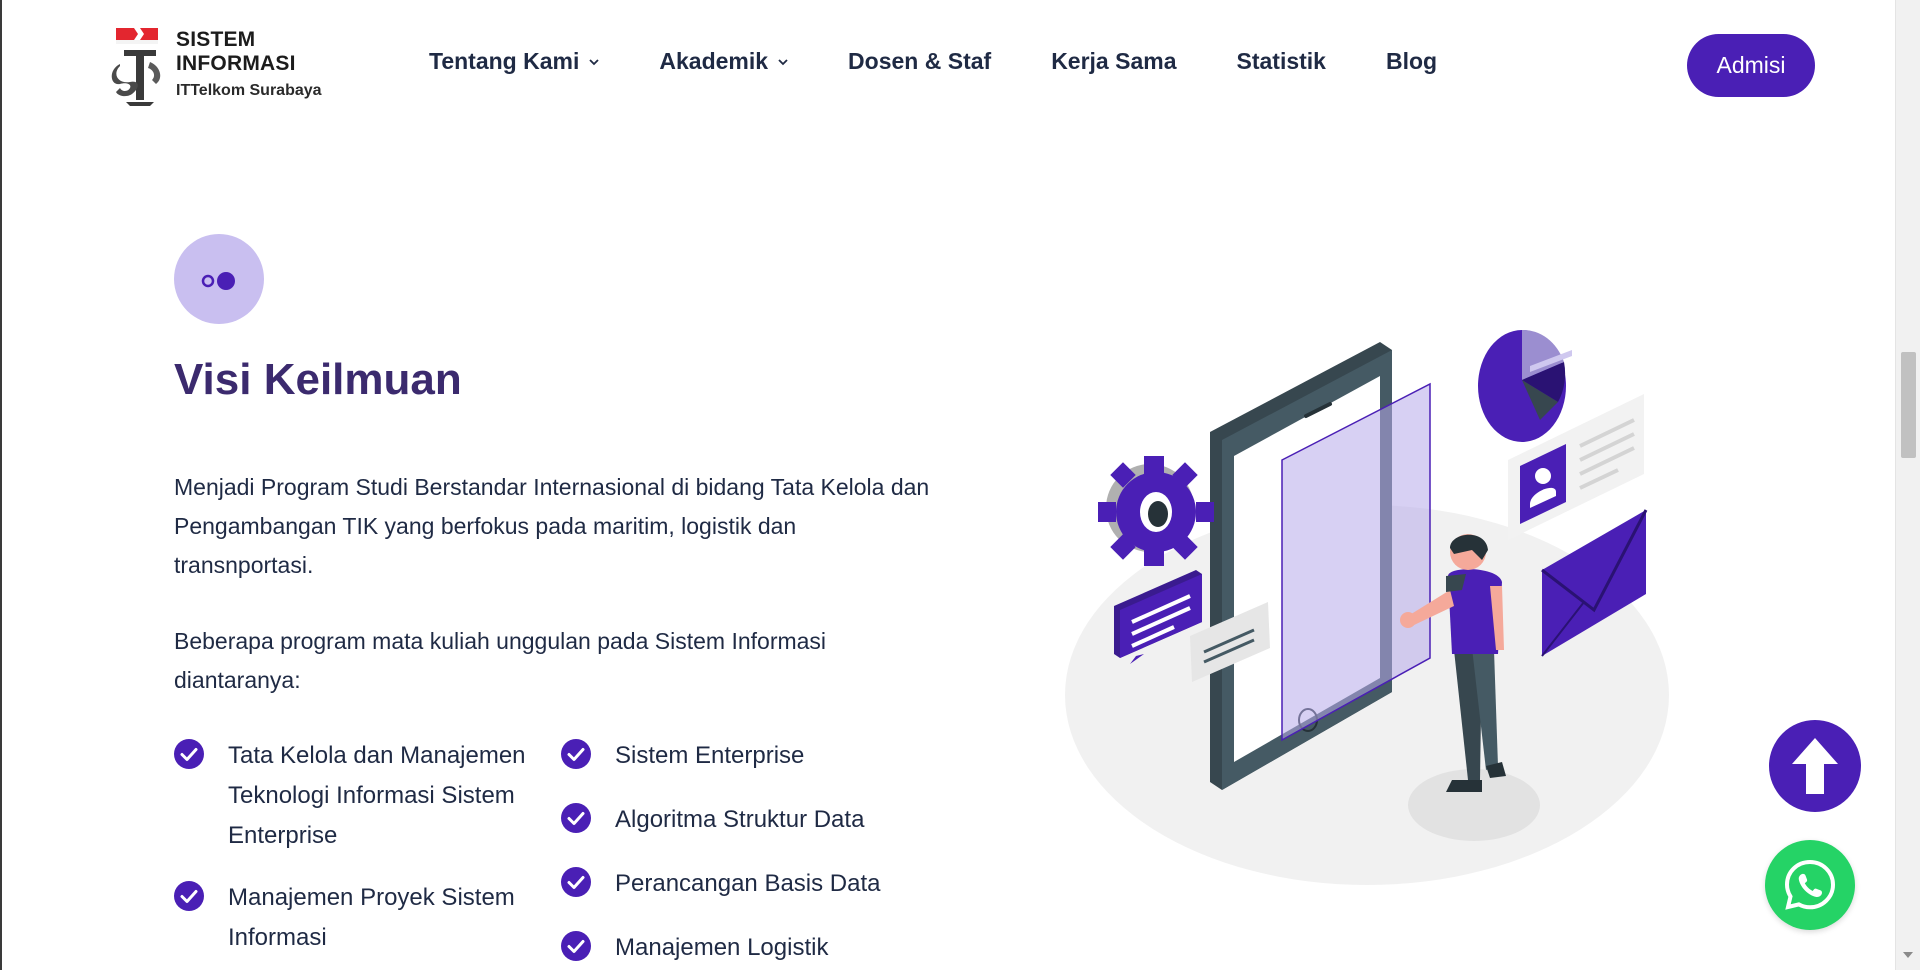 The width and height of the screenshot is (1920, 970). I want to click on two-dots-icon, so click(218, 281).